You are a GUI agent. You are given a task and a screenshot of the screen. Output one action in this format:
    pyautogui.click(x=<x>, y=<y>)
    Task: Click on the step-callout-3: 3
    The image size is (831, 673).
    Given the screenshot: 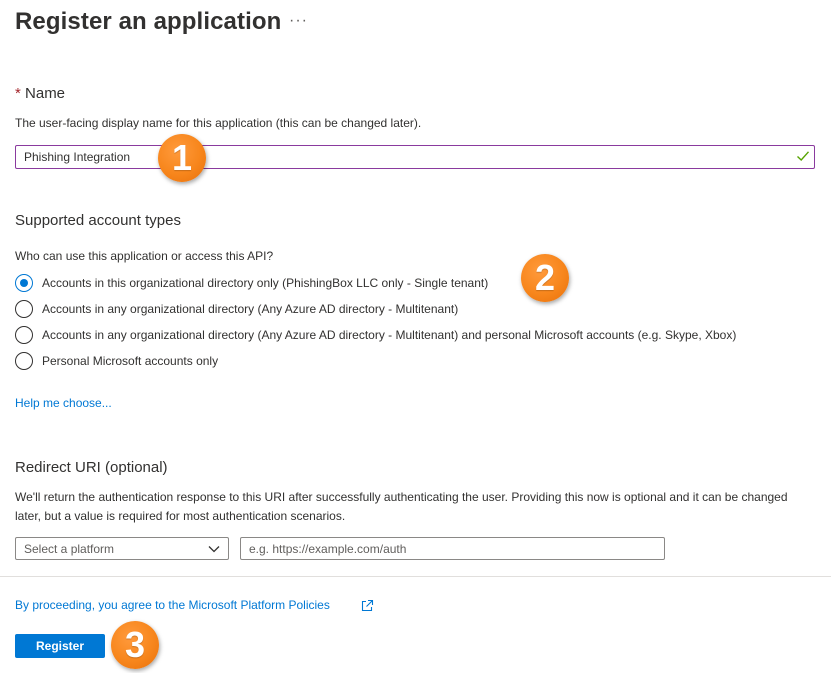 What is the action you would take?
    pyautogui.click(x=135, y=645)
    